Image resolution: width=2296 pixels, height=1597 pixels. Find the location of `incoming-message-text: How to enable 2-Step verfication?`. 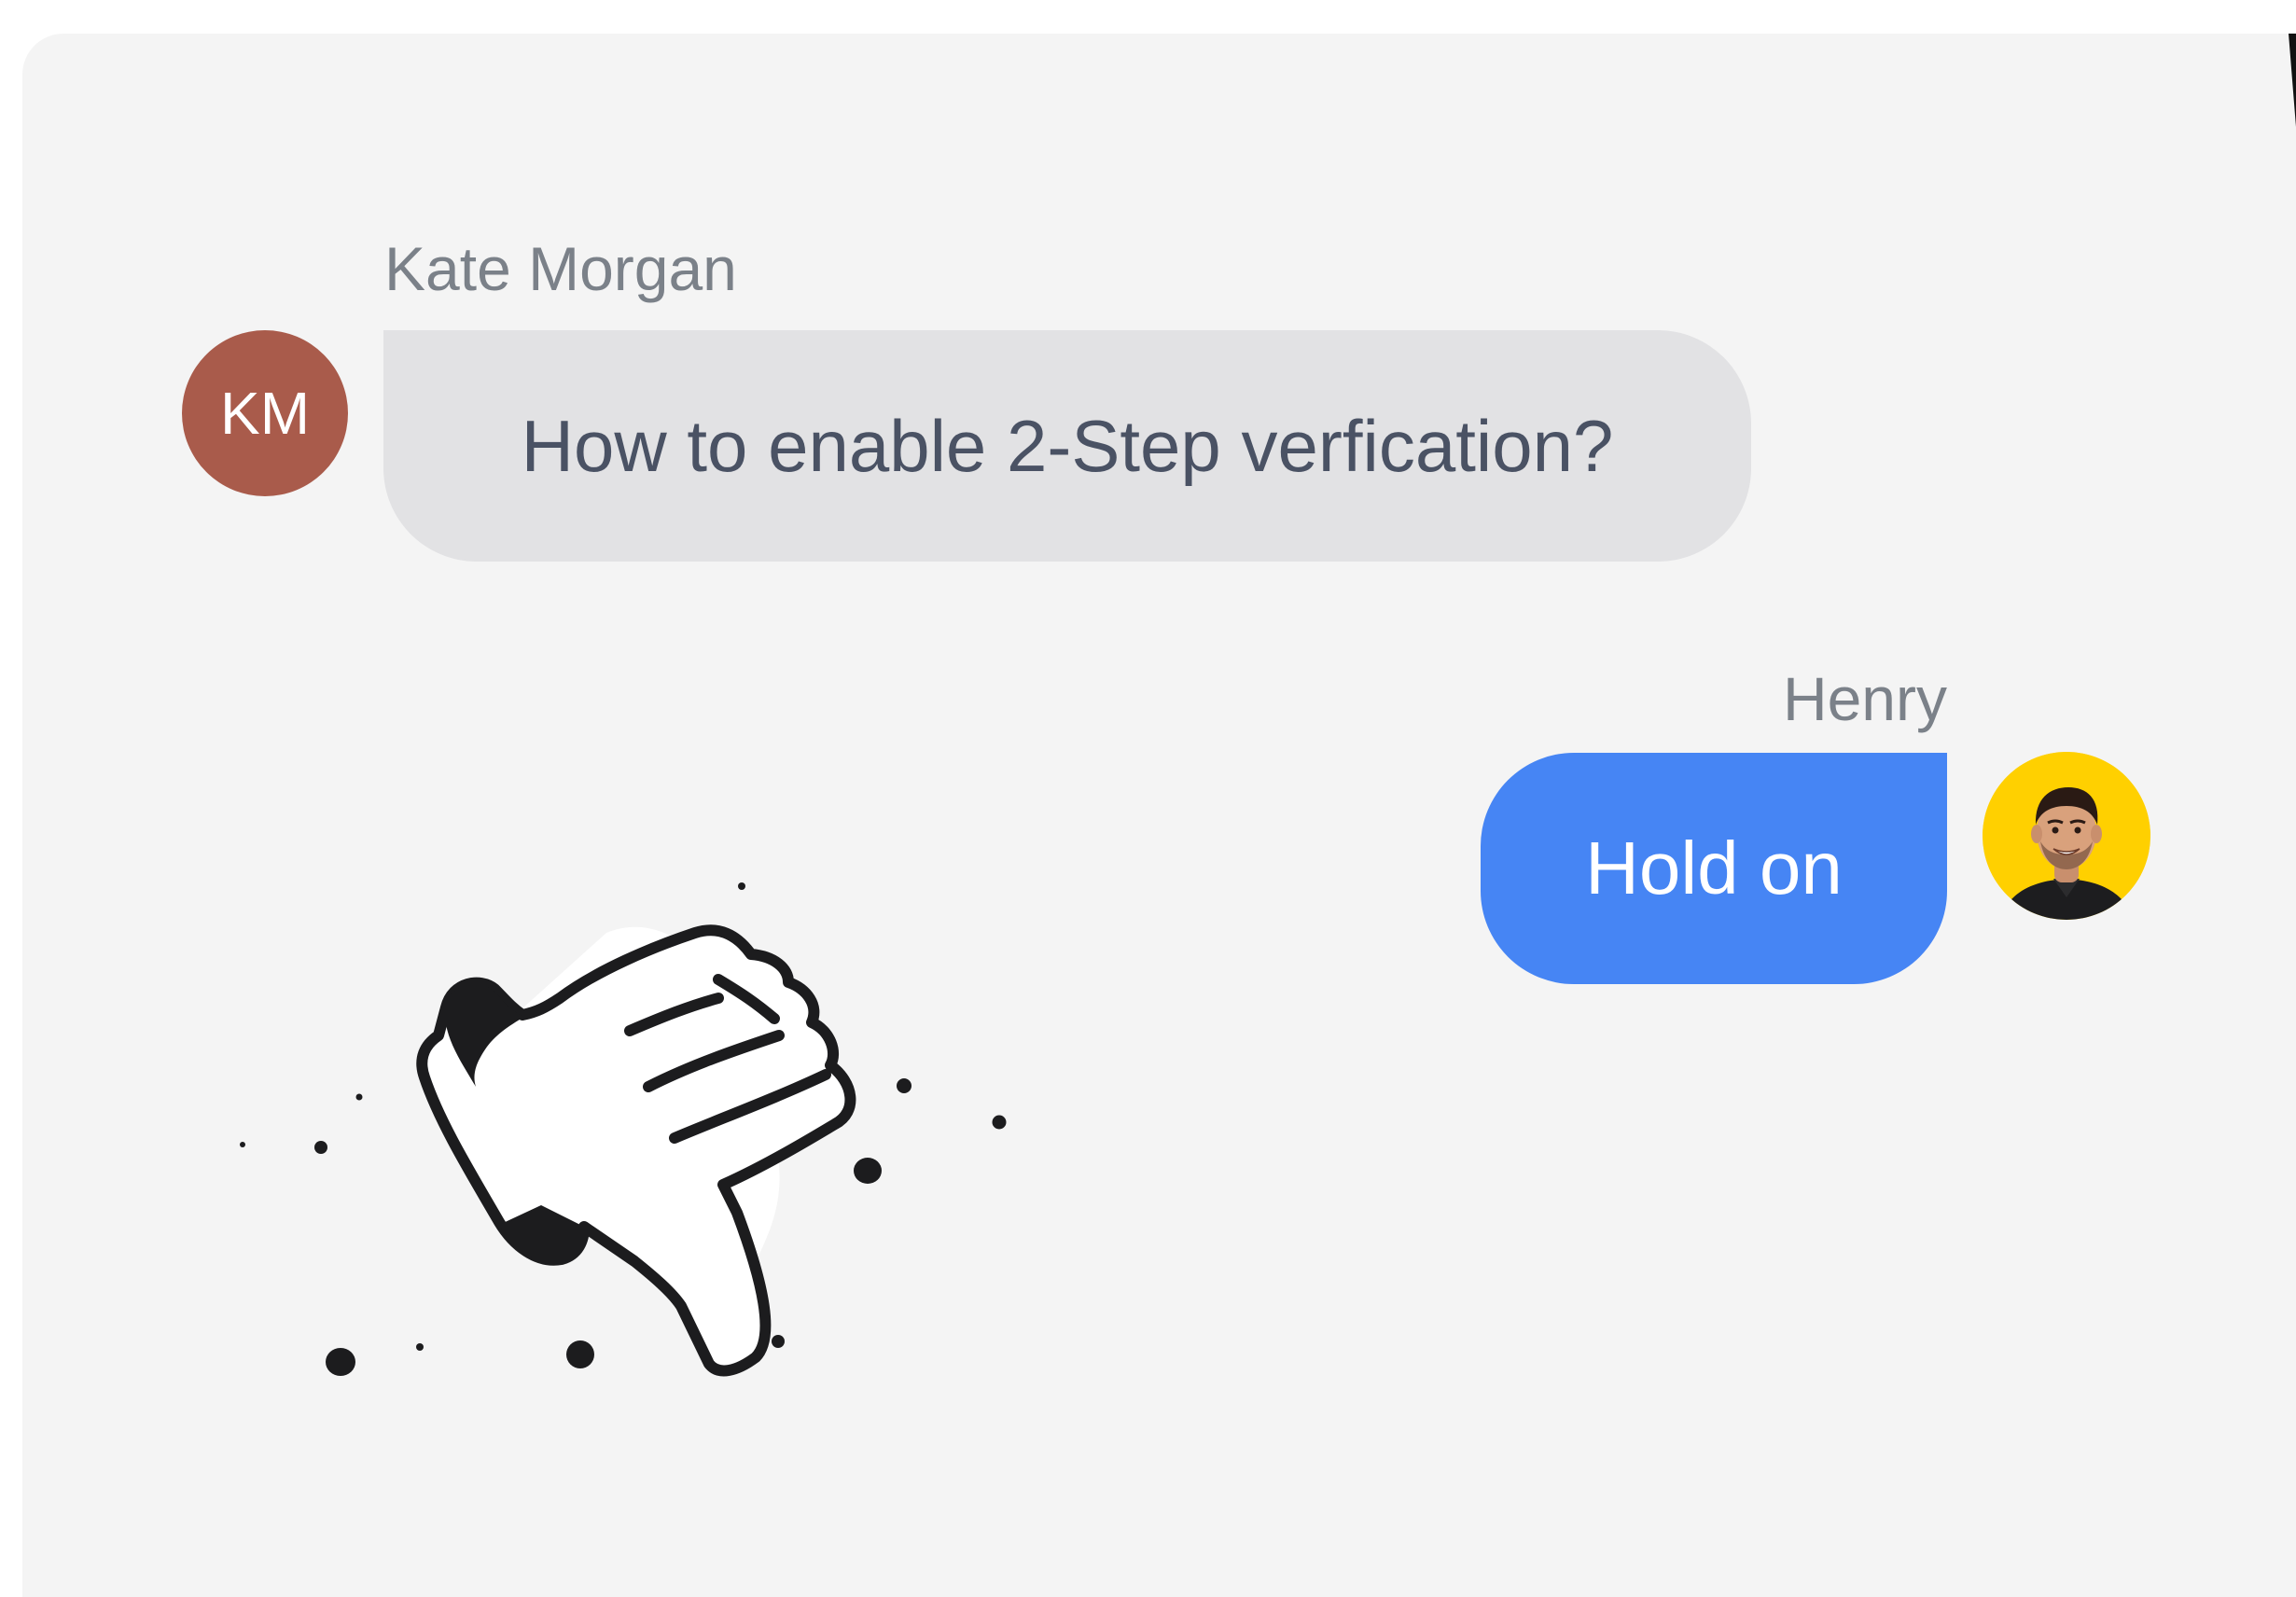

incoming-message-text: How to enable 2-Step verfication? is located at coordinates (1068, 446).